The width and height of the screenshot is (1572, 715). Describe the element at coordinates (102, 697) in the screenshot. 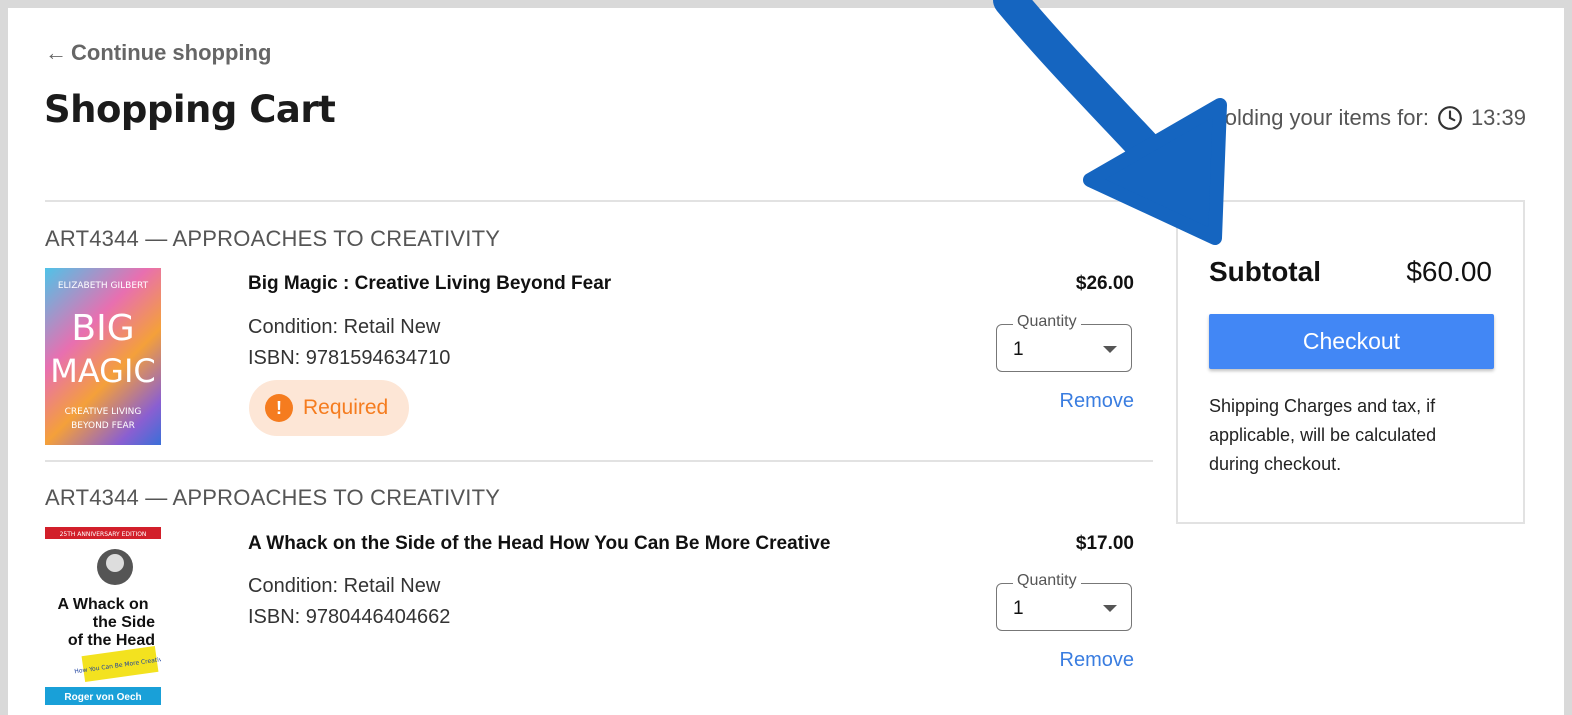

I see `cover-author: Roger von Oech` at that location.